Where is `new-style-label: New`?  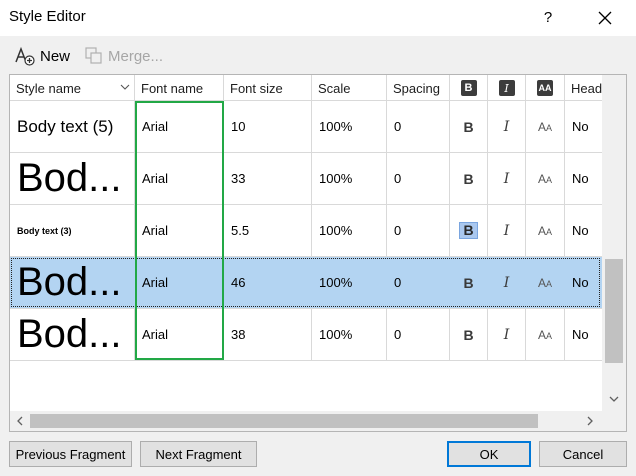 new-style-label: New is located at coordinates (55, 56).